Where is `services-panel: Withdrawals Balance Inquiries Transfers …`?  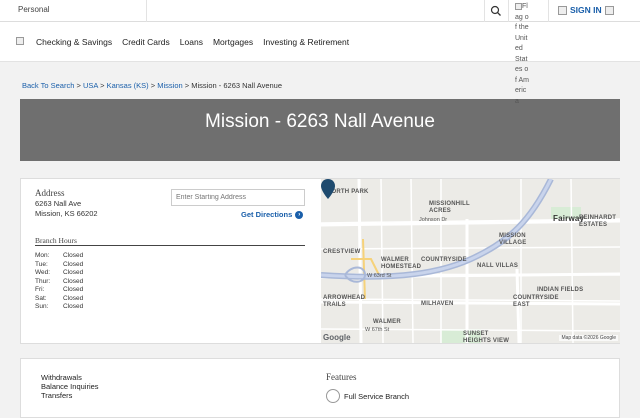 services-panel: Withdrawals Balance Inquiries Transfers … is located at coordinates (320, 388).